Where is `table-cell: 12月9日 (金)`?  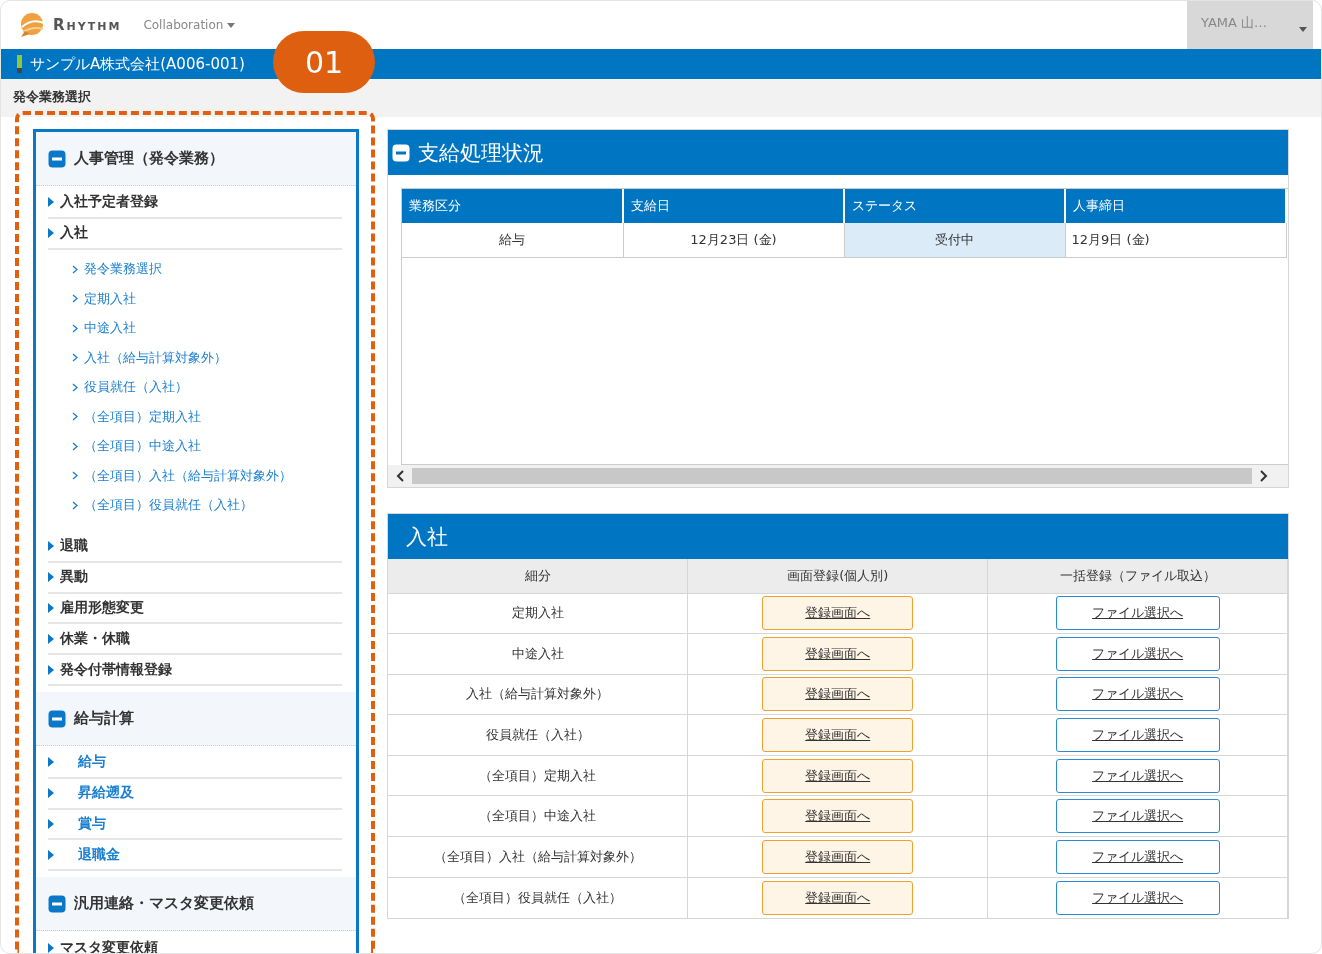
table-cell: 12月9日 (金) is located at coordinates (1175, 240).